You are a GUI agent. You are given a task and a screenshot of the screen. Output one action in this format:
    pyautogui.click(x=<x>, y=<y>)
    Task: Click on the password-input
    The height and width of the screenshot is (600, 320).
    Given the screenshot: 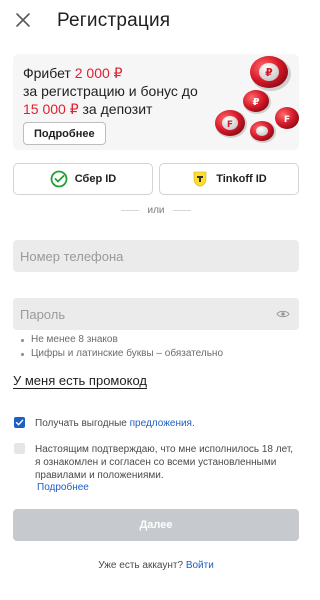 What is the action you would take?
    pyautogui.click(x=156, y=314)
    